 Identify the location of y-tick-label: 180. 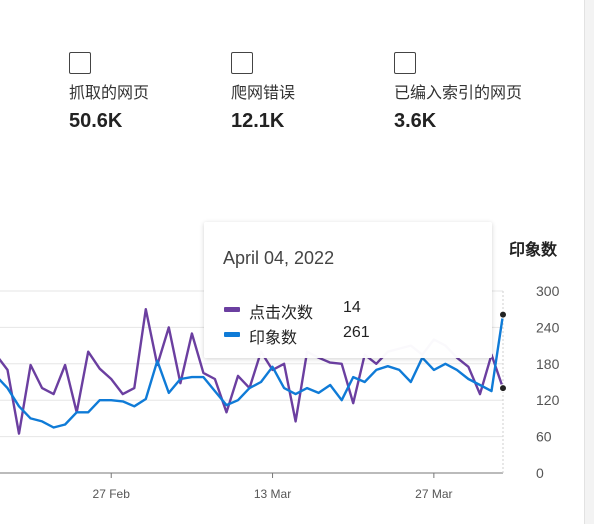
(548, 364).